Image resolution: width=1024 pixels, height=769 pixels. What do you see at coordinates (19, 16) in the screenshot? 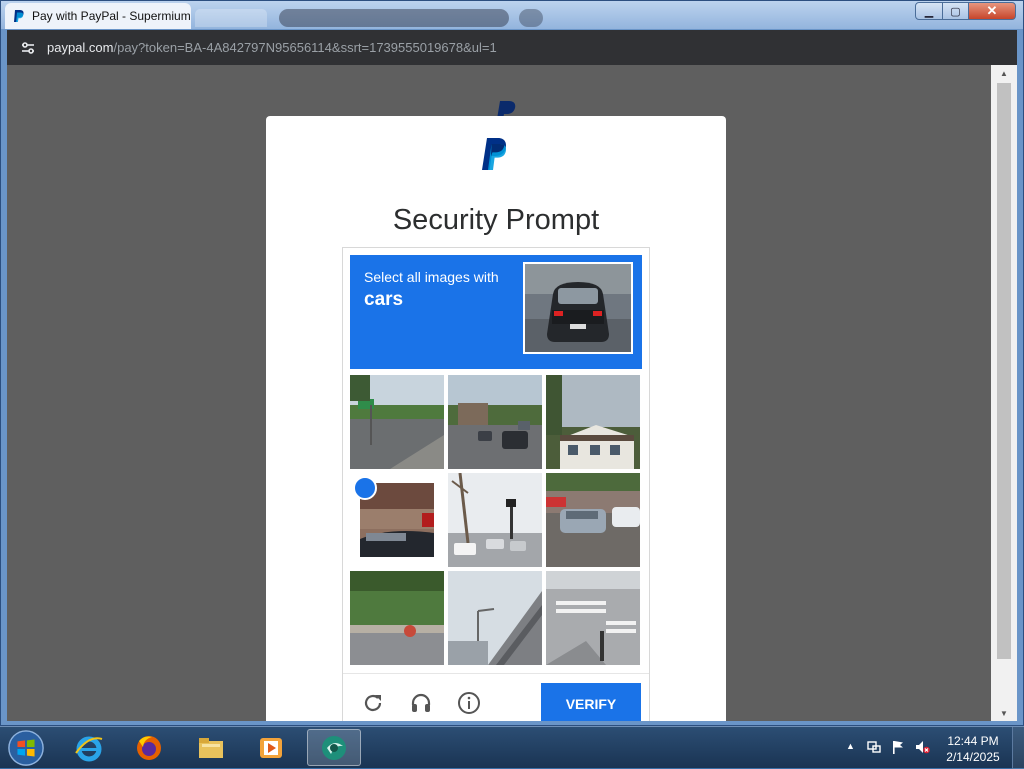
I see `paypal-favicon-icon` at bounding box center [19, 16].